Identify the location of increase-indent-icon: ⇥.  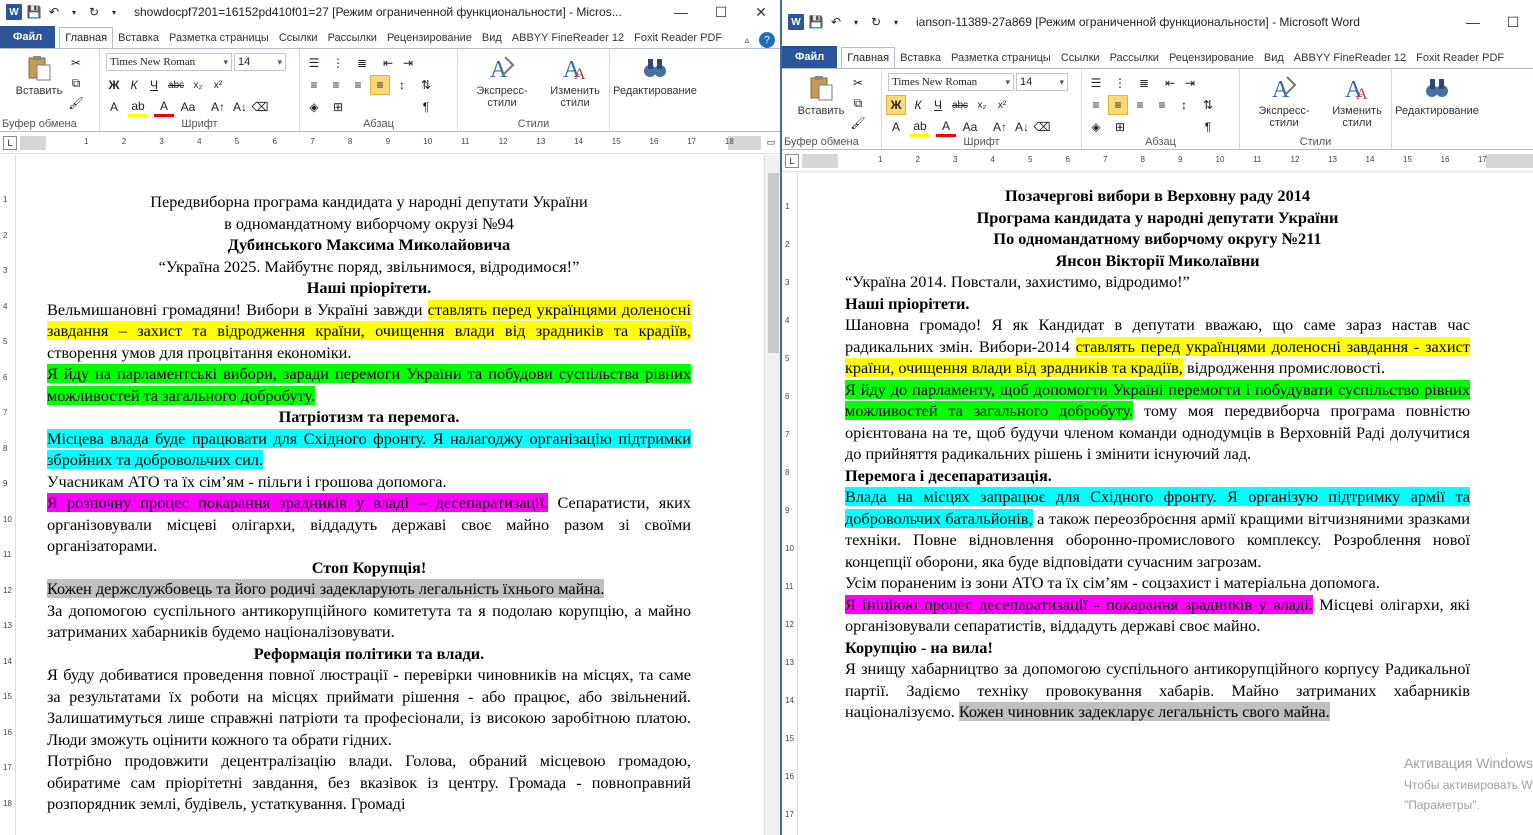
(1190, 83).